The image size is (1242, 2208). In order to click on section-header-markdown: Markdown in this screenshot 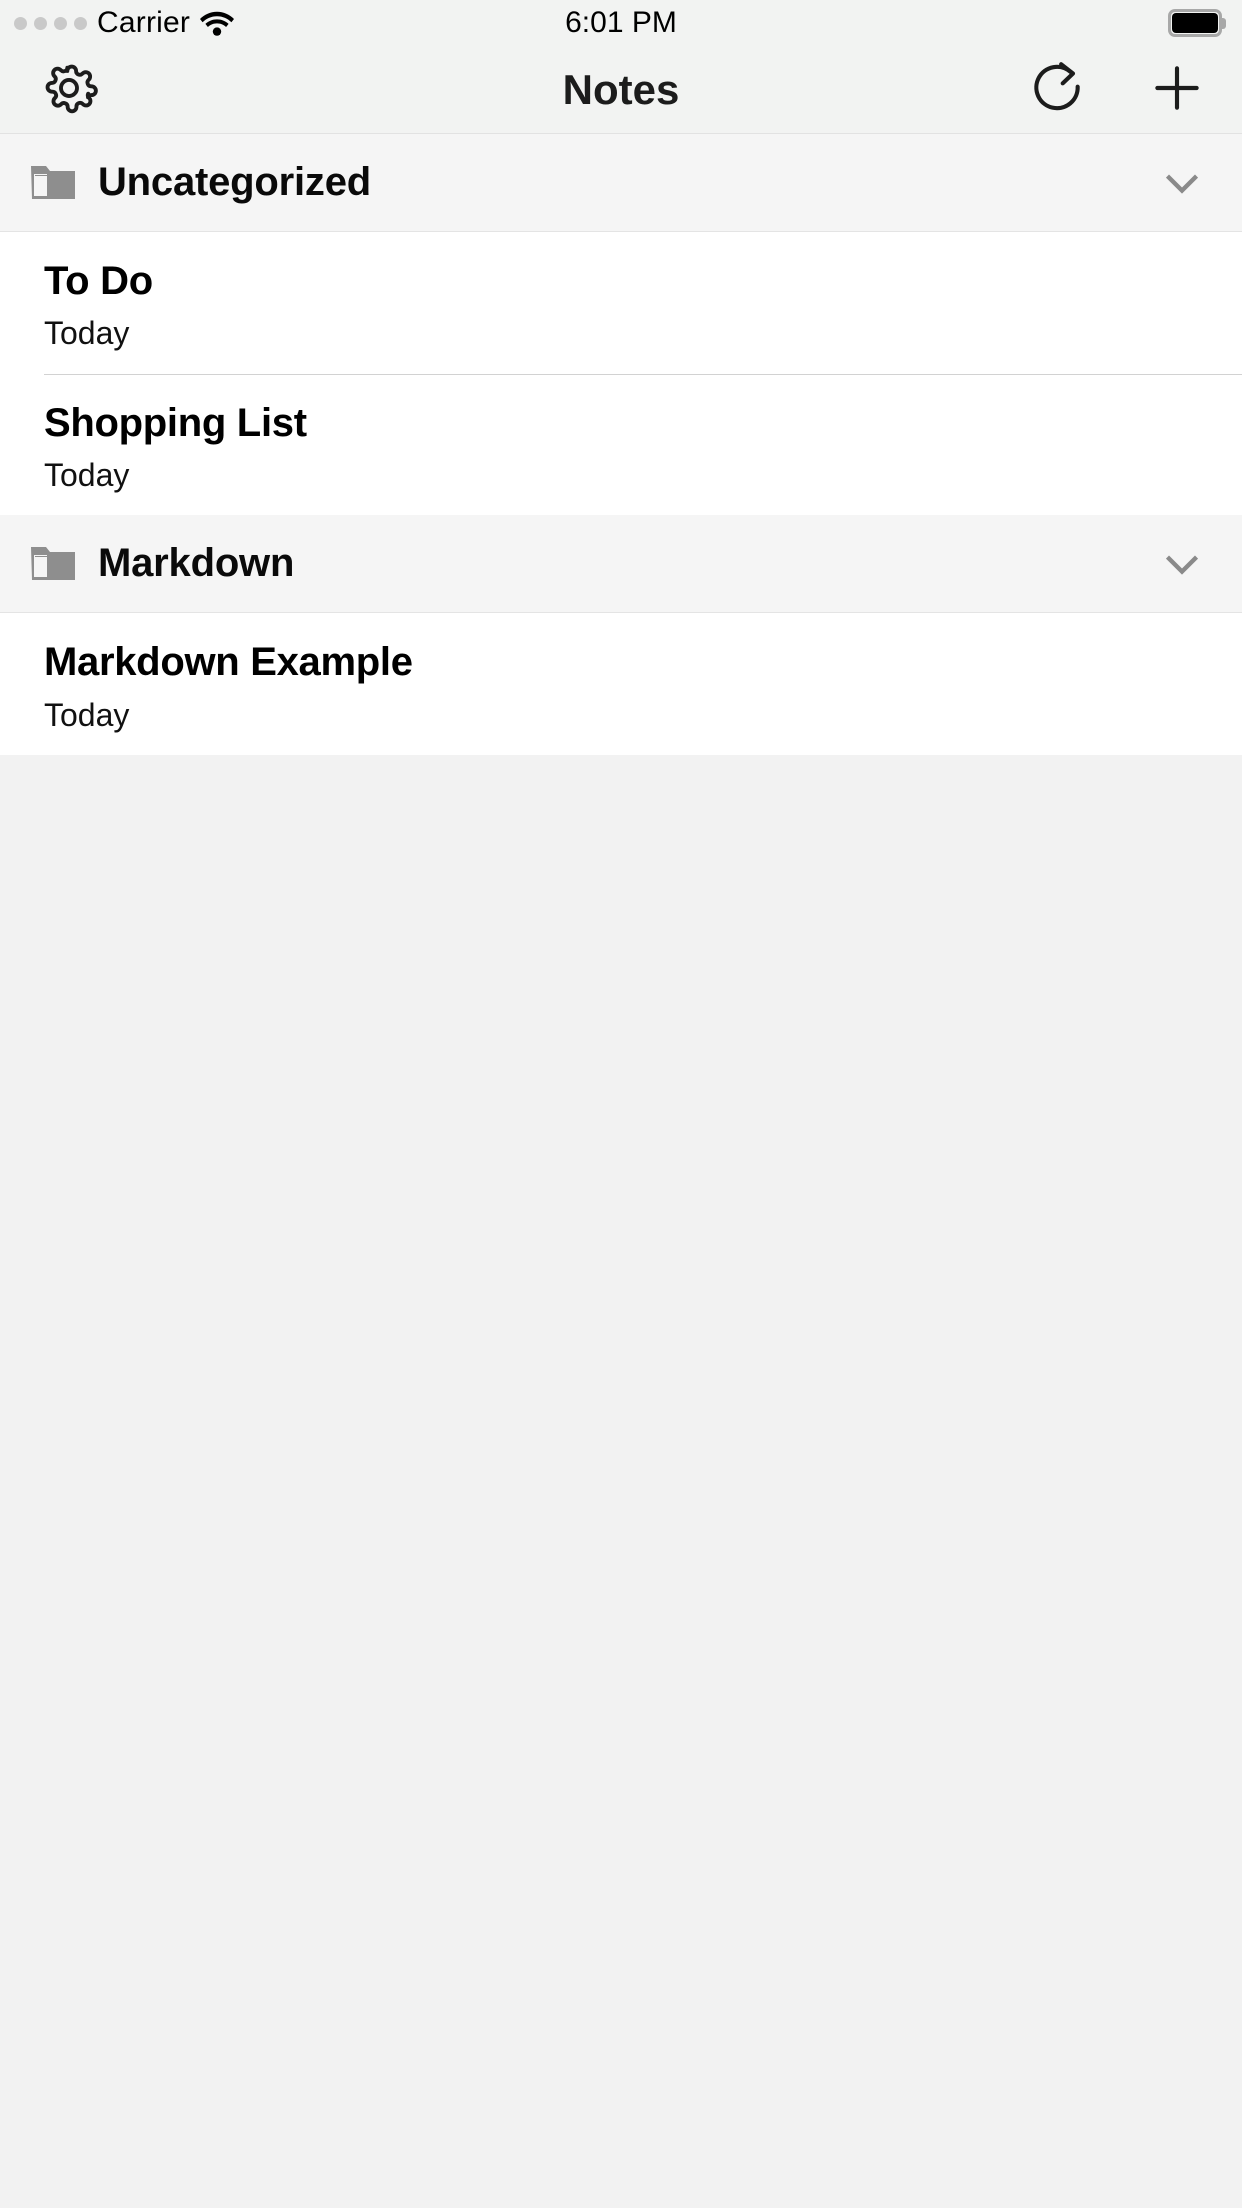, I will do `click(621, 564)`.